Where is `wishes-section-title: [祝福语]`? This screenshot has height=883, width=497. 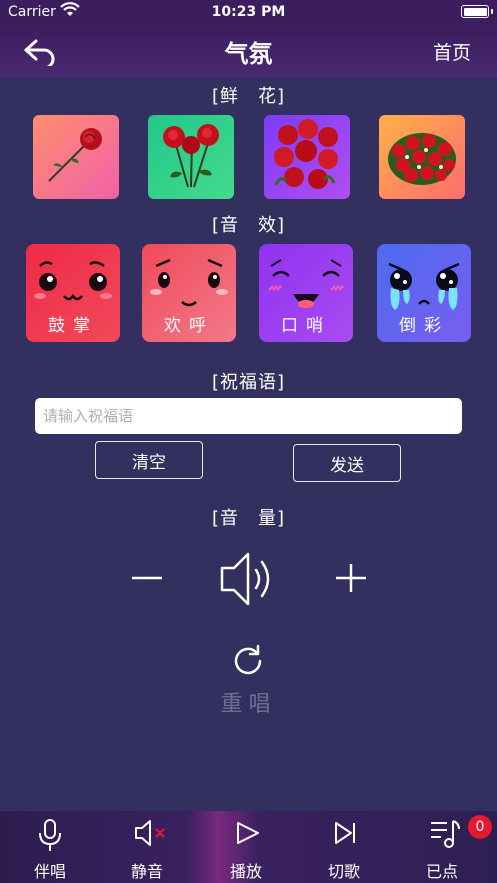 wishes-section-title: [祝福语] is located at coordinates (248, 382).